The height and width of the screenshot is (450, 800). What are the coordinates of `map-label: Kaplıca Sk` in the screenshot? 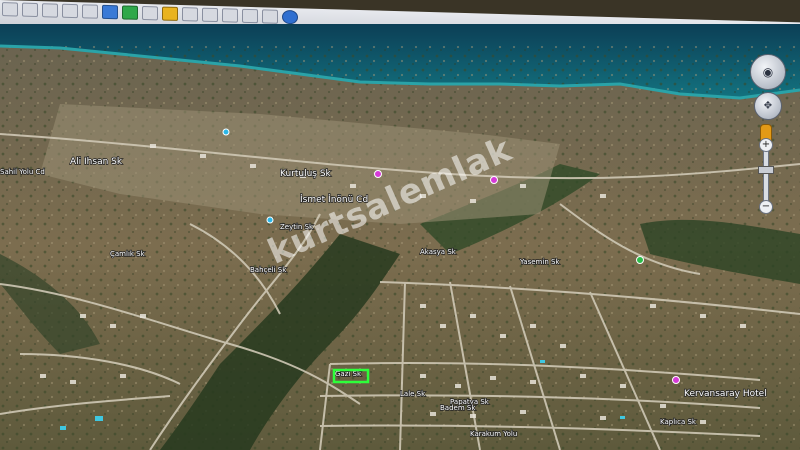 It's located at (678, 422).